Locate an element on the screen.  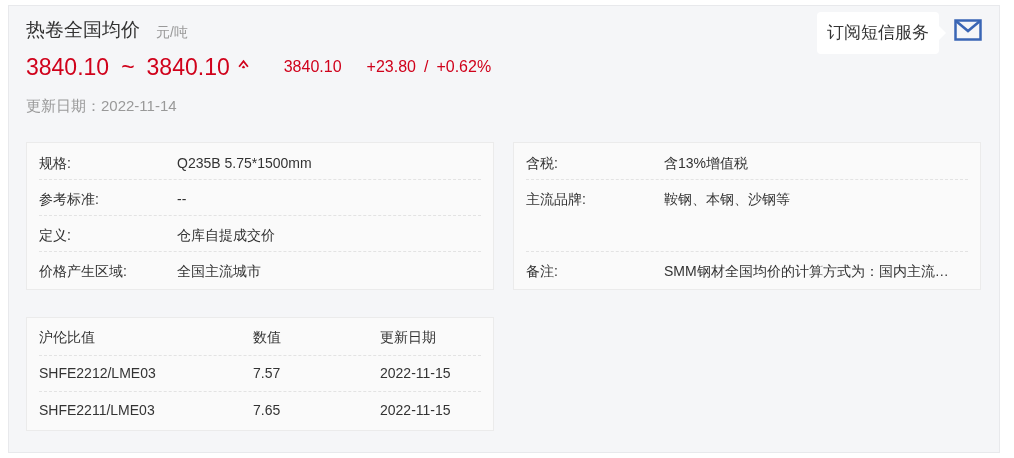
mail-icon is located at coordinates (968, 30).